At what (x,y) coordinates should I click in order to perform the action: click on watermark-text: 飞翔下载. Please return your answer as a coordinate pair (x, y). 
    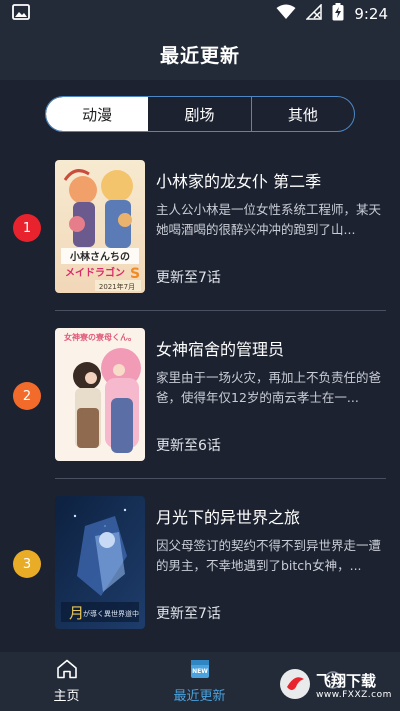
    Looking at the image, I should click on (346, 680).